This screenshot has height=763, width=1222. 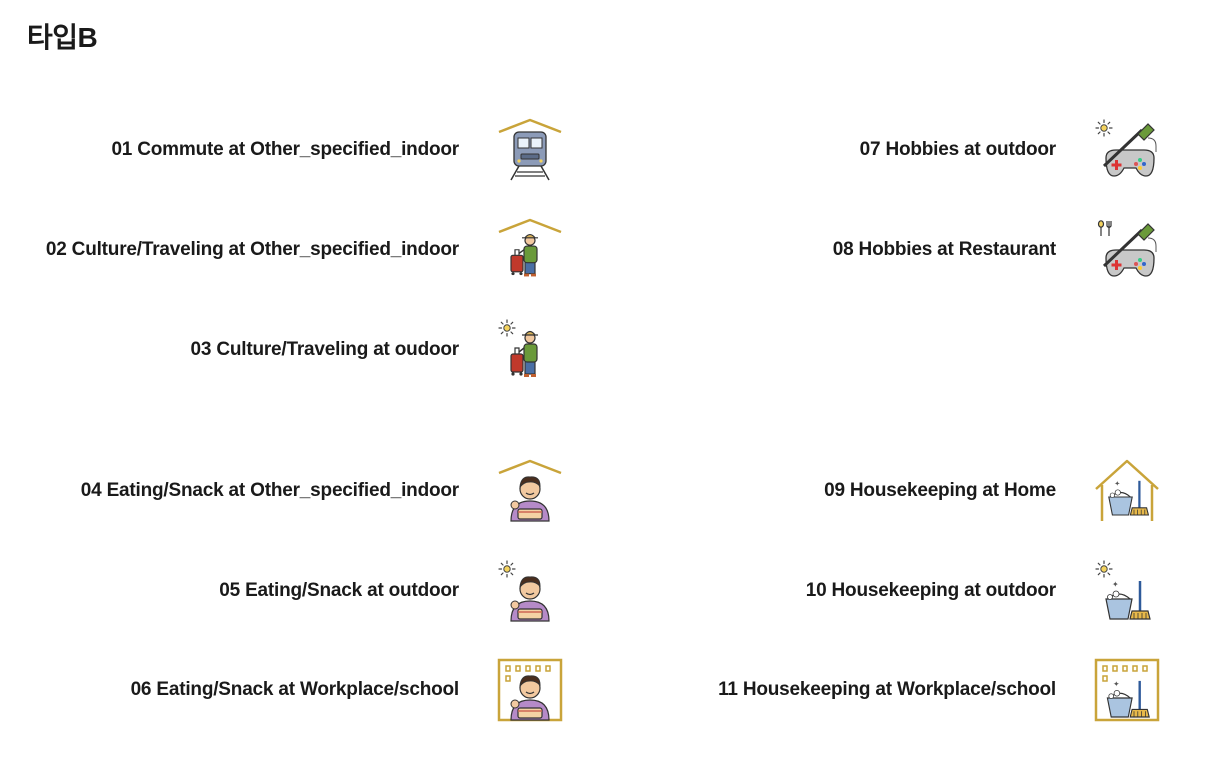 I want to click on activity-item-10: 10 Housekeeping at outdoor, so click(x=900, y=591).